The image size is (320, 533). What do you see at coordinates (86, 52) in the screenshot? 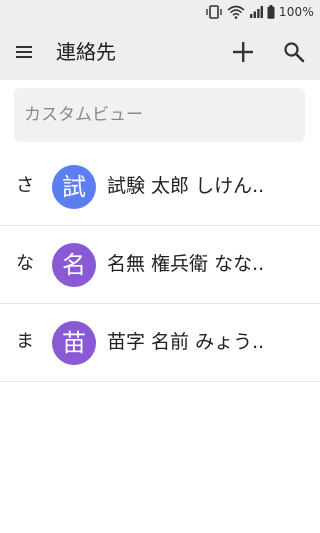
I see `page-title: 連絡先` at bounding box center [86, 52].